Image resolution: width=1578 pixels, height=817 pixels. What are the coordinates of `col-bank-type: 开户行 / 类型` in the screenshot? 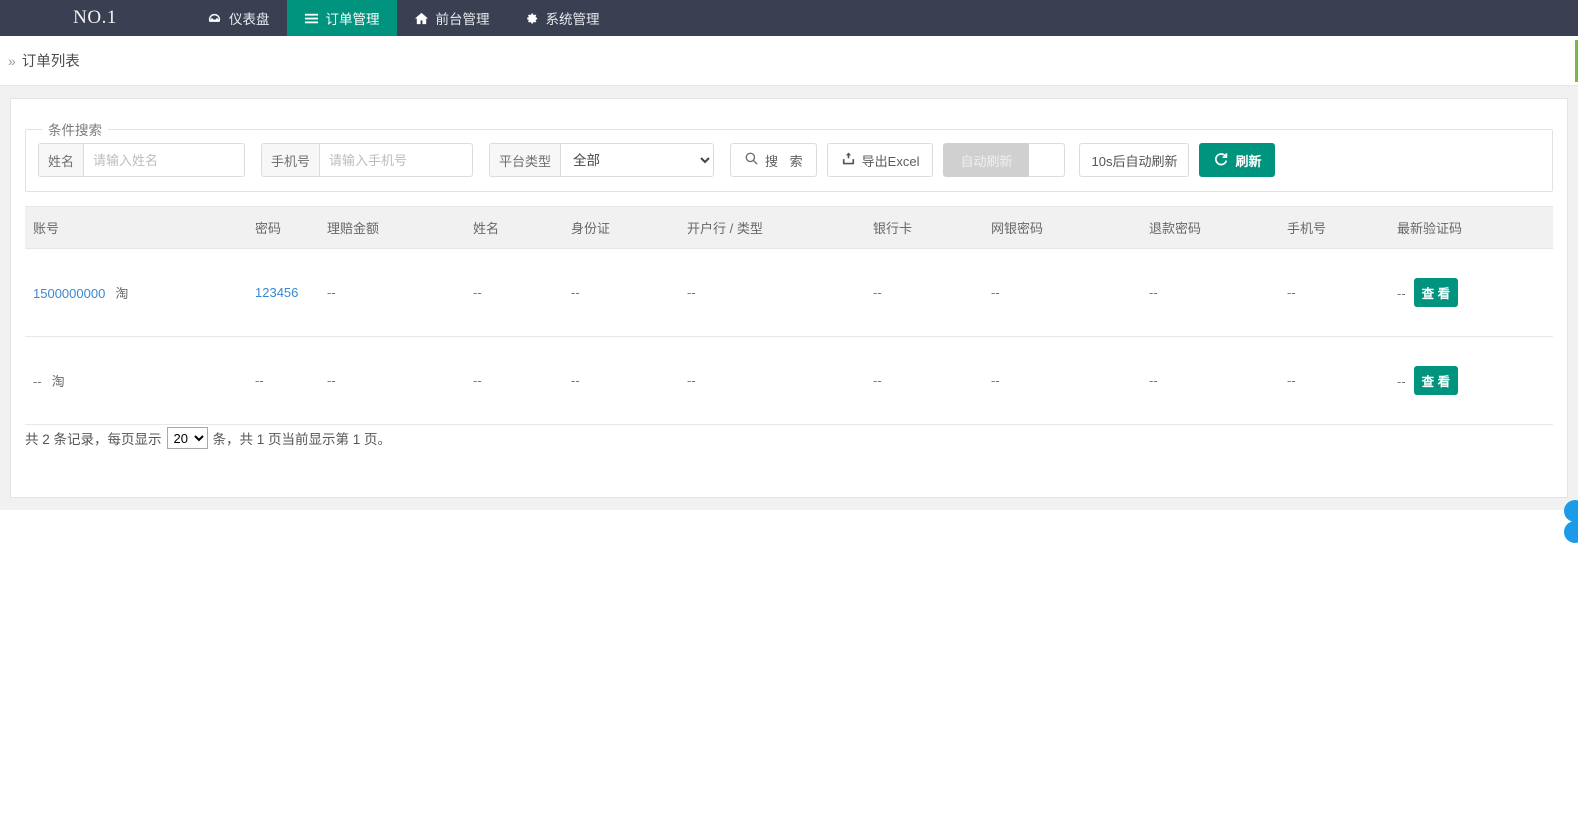 It's located at (772, 227).